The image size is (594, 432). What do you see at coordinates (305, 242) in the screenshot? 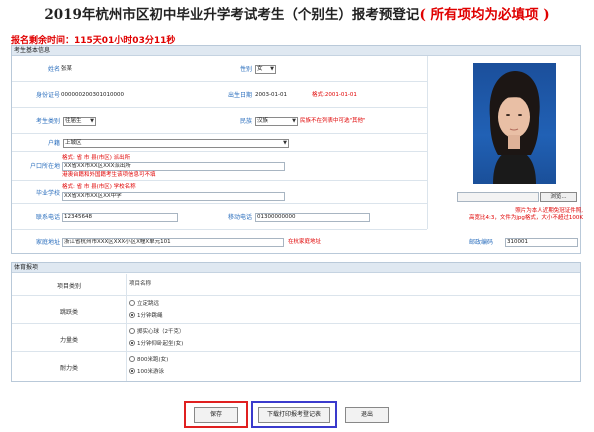
I see `address-hint: 在杭家庭地址` at bounding box center [305, 242].